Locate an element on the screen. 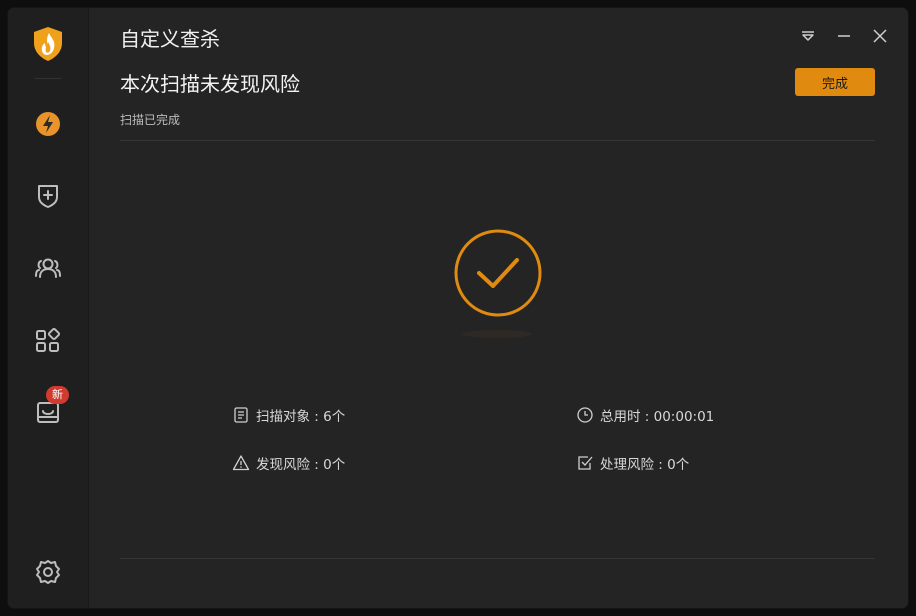 The width and height of the screenshot is (916, 616). users-icon is located at coordinates (48, 268).